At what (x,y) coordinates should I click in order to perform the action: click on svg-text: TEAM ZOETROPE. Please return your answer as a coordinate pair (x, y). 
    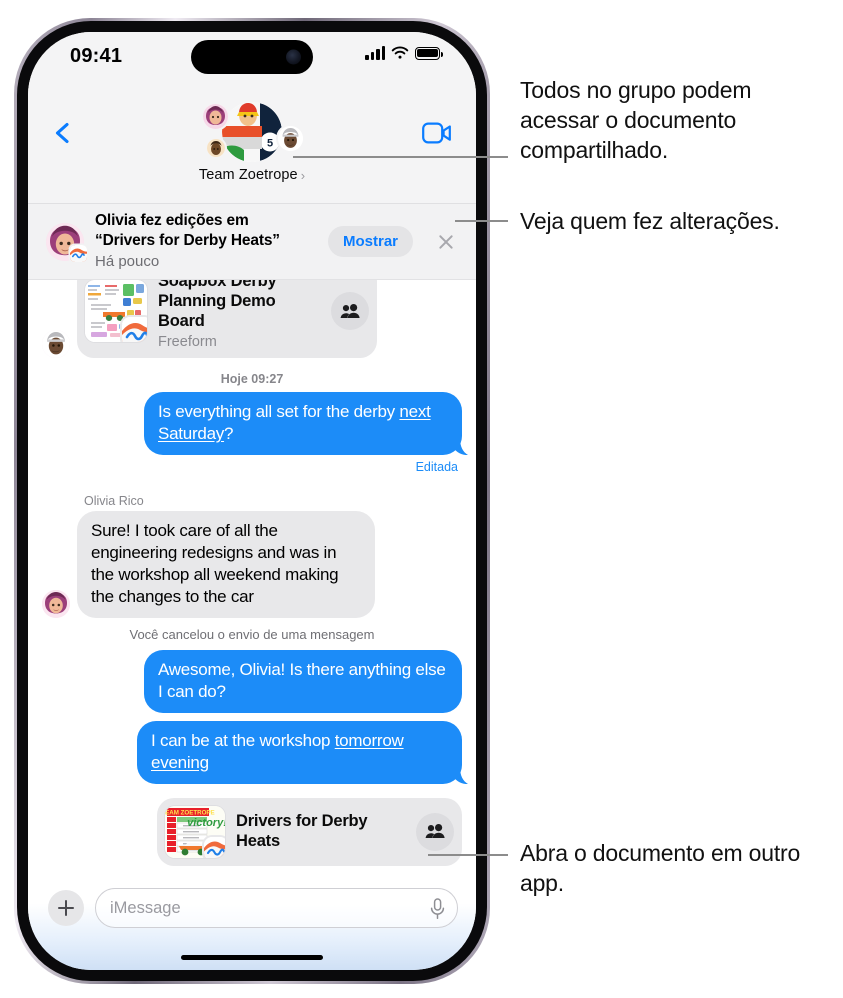
    Looking at the image, I should click on (190, 812).